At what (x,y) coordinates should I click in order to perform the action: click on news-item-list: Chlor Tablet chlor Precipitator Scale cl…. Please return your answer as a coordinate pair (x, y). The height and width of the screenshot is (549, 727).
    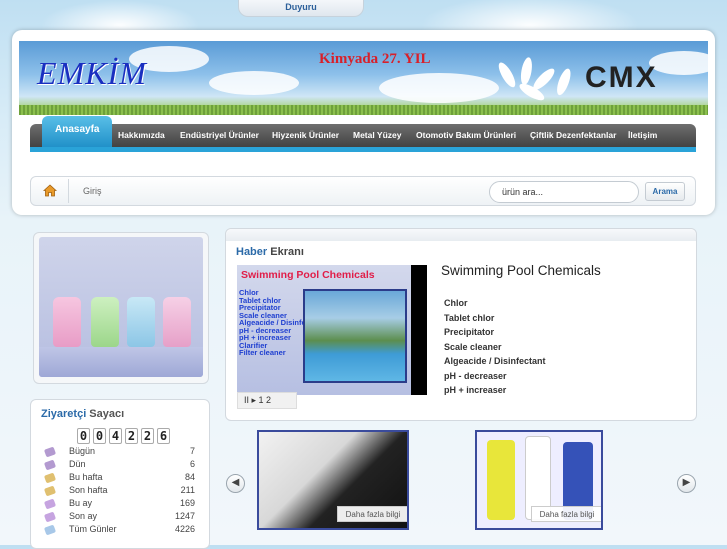
    Looking at the image, I should click on (495, 347).